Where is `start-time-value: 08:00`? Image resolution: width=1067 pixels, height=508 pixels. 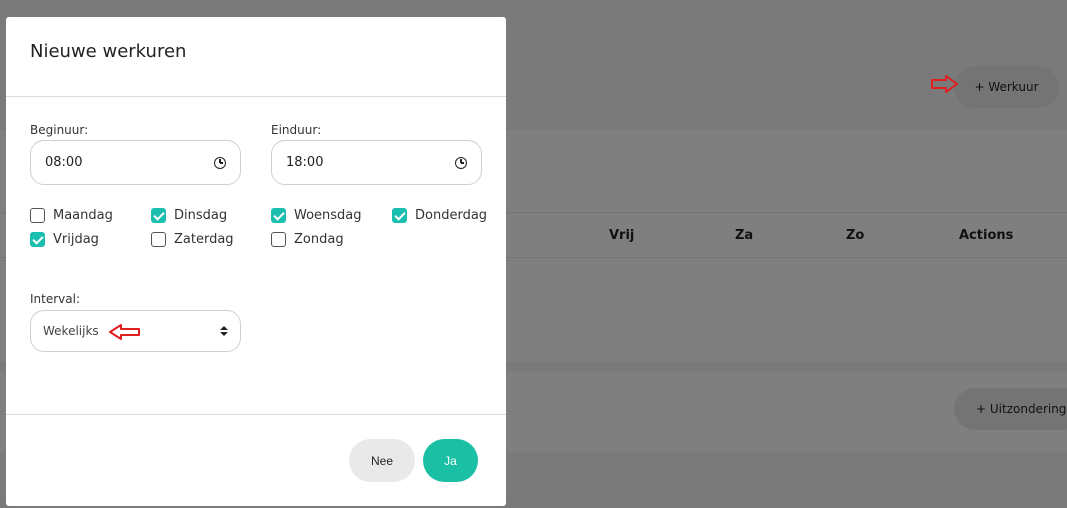
start-time-value: 08:00 is located at coordinates (64, 162).